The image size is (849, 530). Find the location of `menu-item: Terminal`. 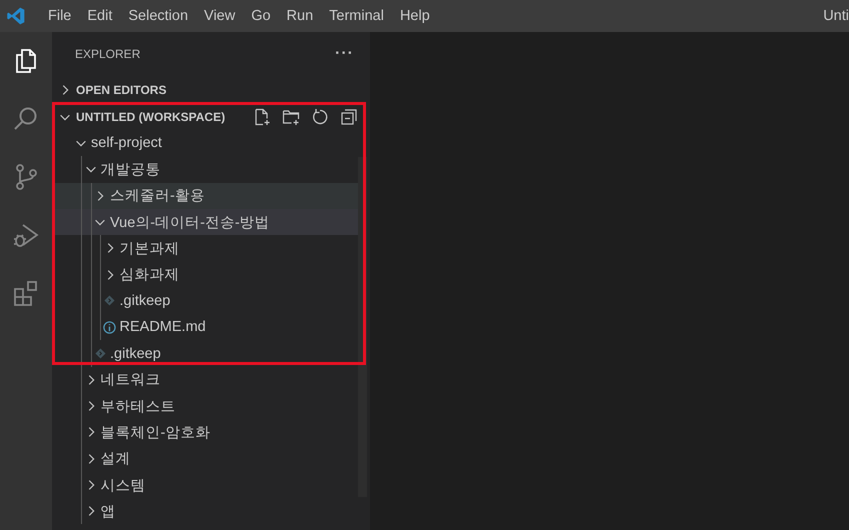

menu-item: Terminal is located at coordinates (356, 16).